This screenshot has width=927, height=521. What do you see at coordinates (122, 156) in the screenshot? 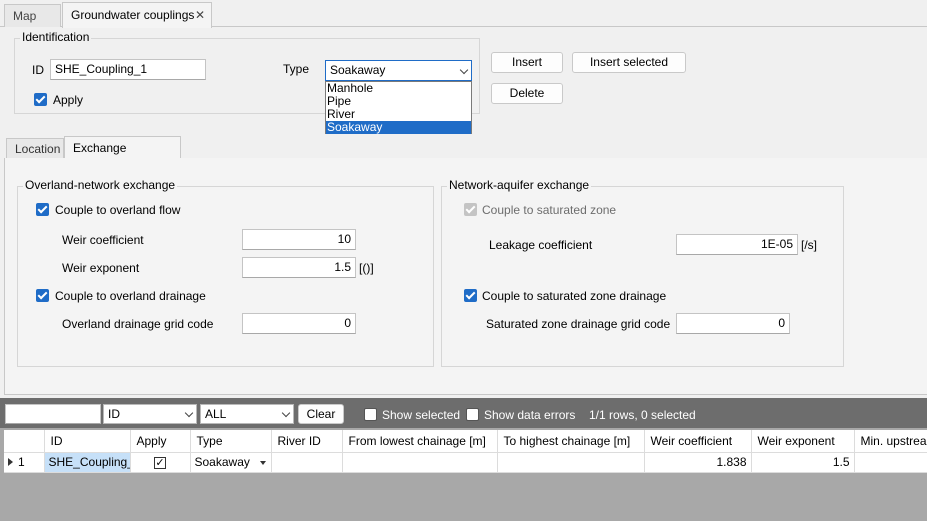
I see `tab-exchange-attributes: Exchange attributes` at bounding box center [122, 156].